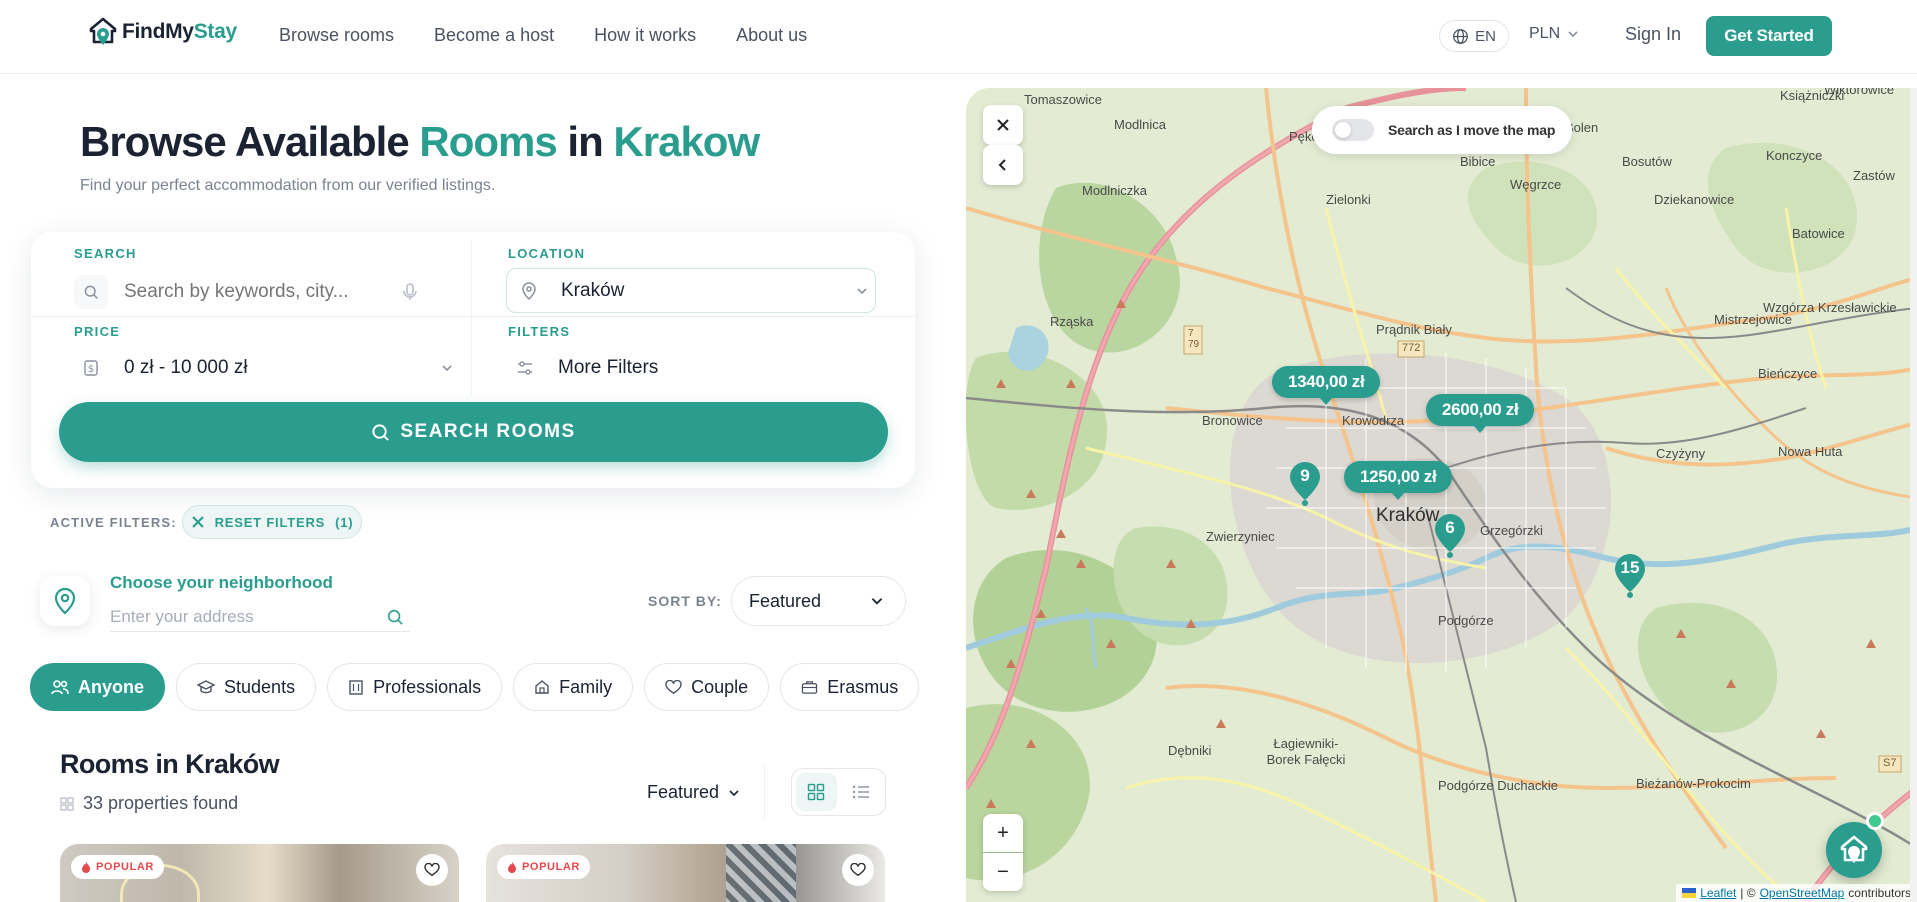 This screenshot has width=1917, height=902. What do you see at coordinates (1305, 475) in the screenshot?
I see `cluster-count: 9` at bounding box center [1305, 475].